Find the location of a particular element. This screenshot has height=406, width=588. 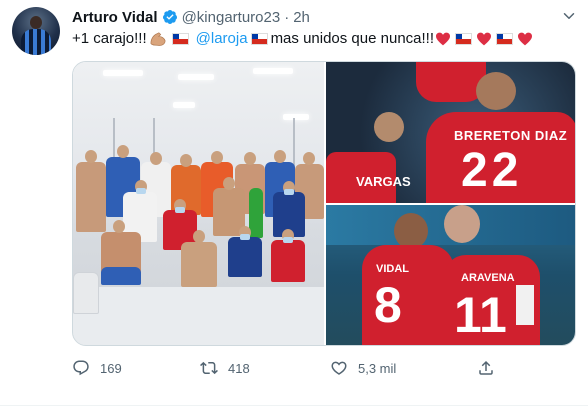

laundry-basket is located at coordinates (86, 293).